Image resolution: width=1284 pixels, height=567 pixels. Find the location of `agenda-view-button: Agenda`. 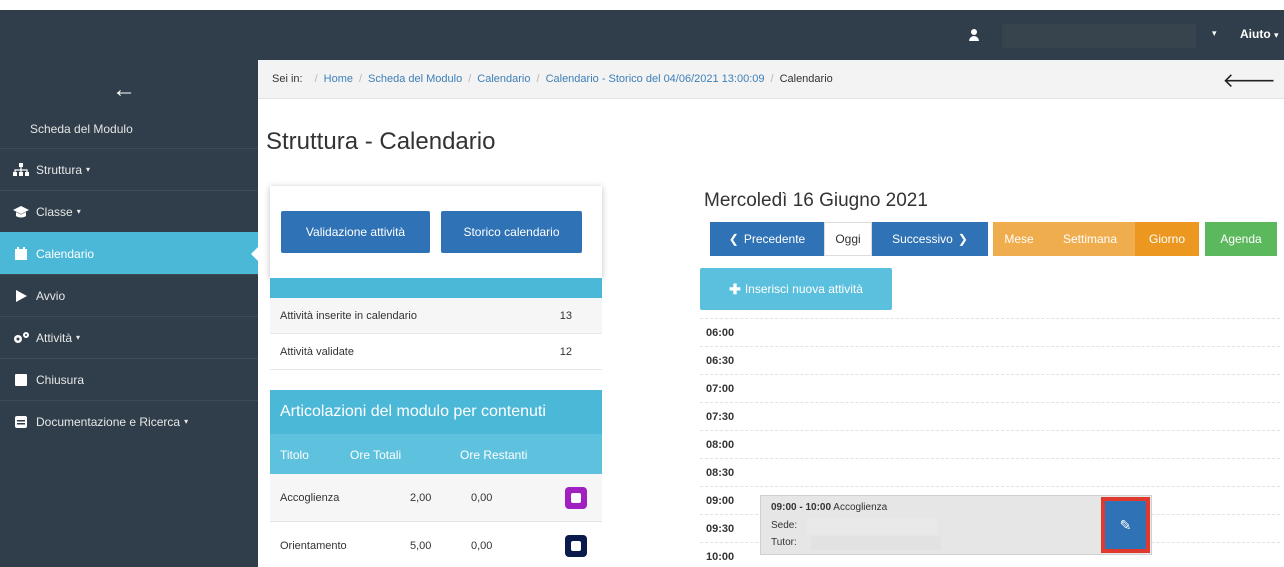

agenda-view-button: Agenda is located at coordinates (1241, 239).